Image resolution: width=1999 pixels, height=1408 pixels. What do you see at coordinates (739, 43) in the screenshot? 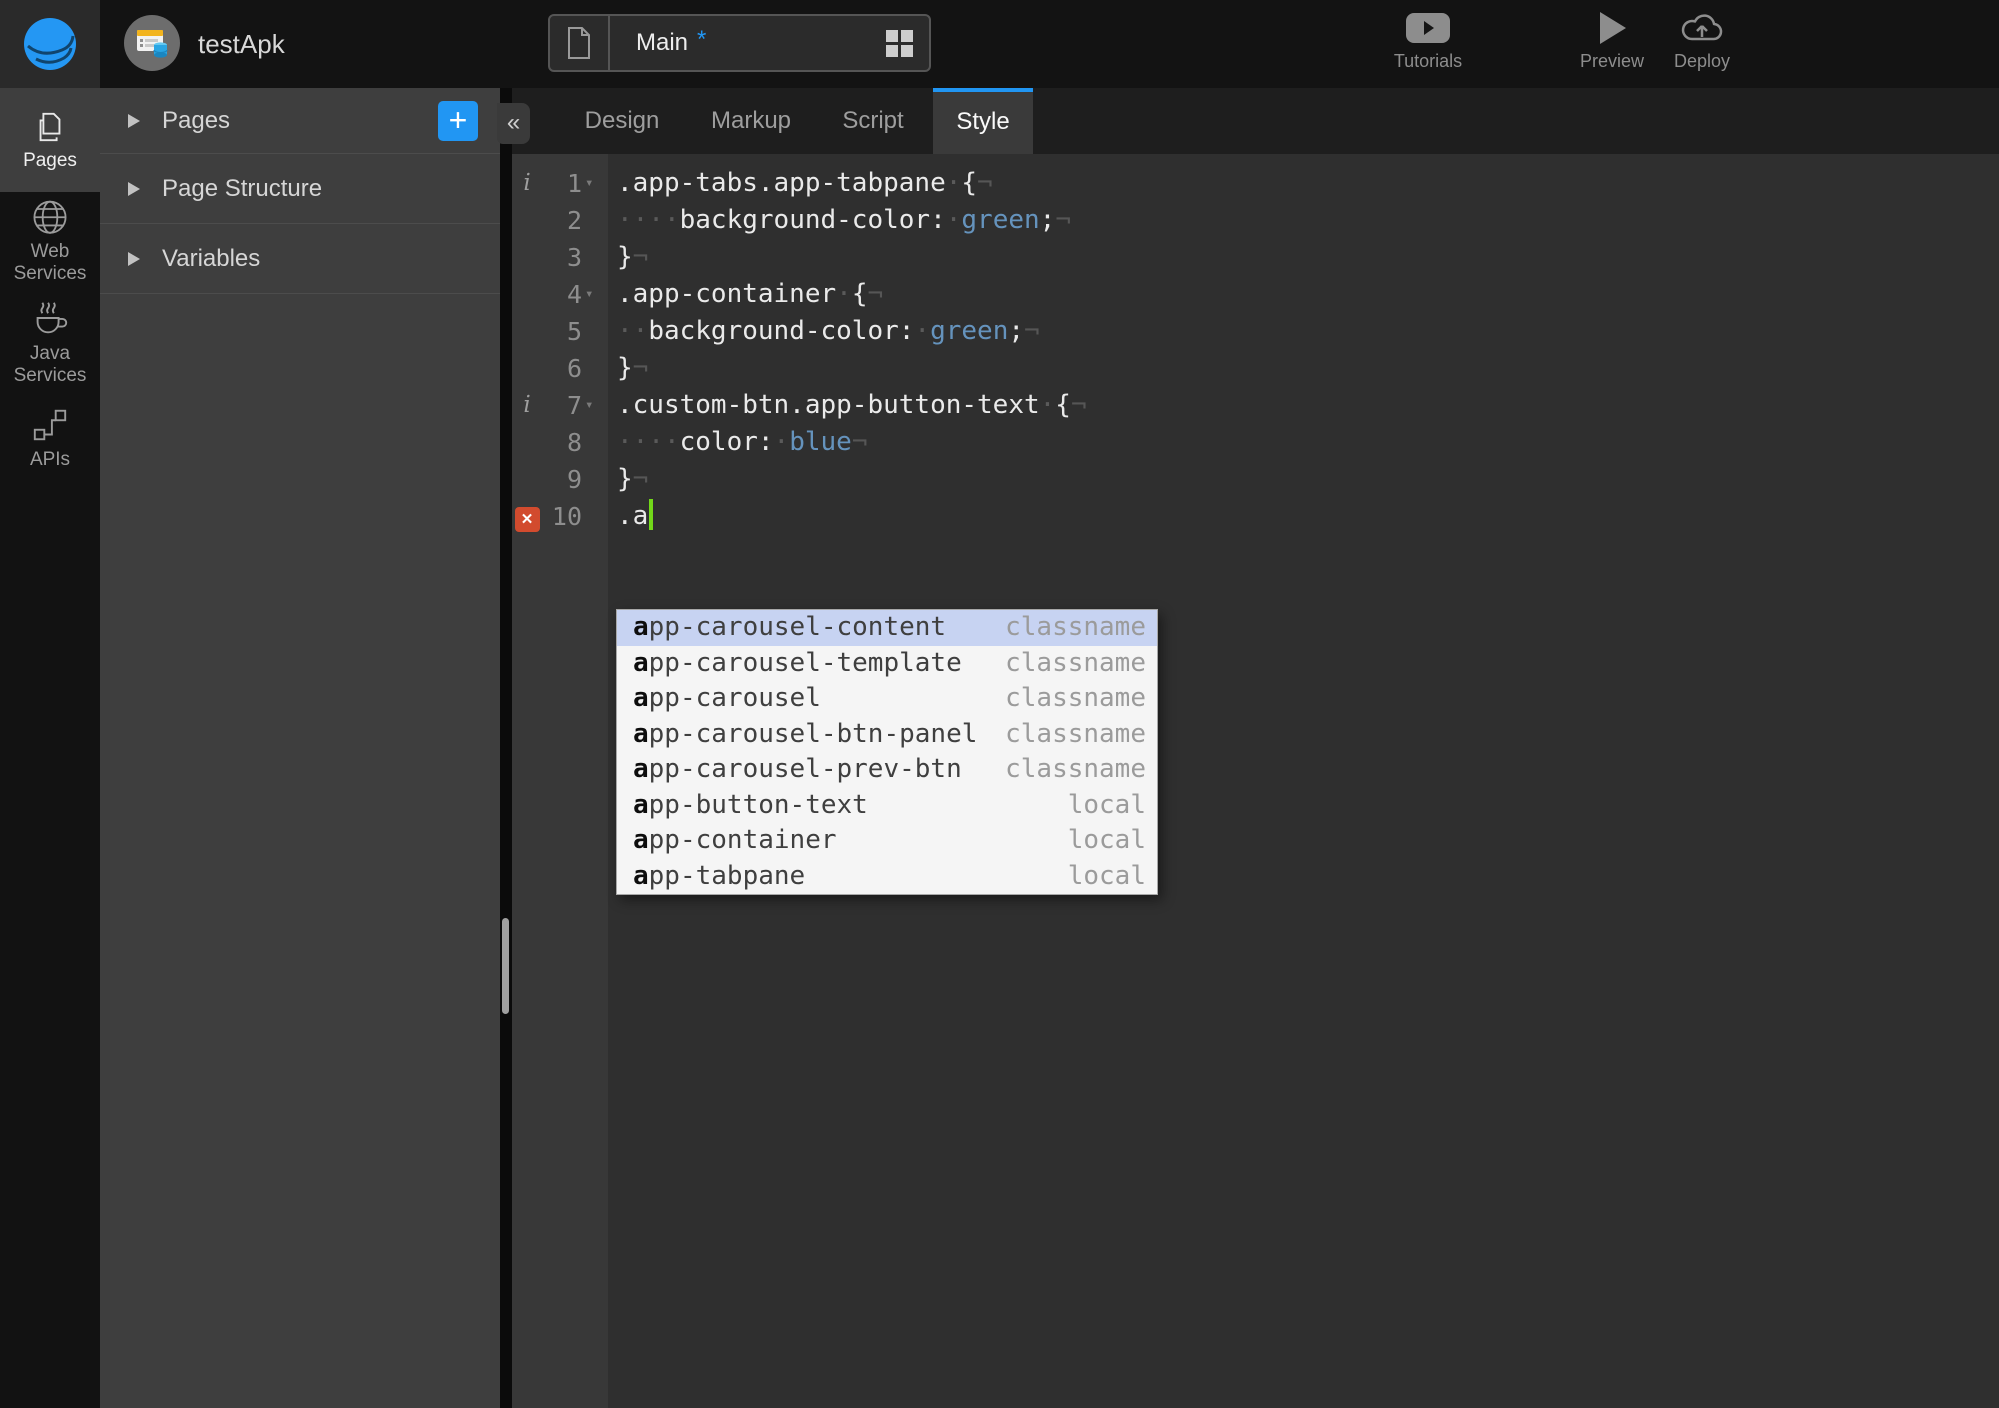
I see `page-tab-main: Main *` at bounding box center [739, 43].